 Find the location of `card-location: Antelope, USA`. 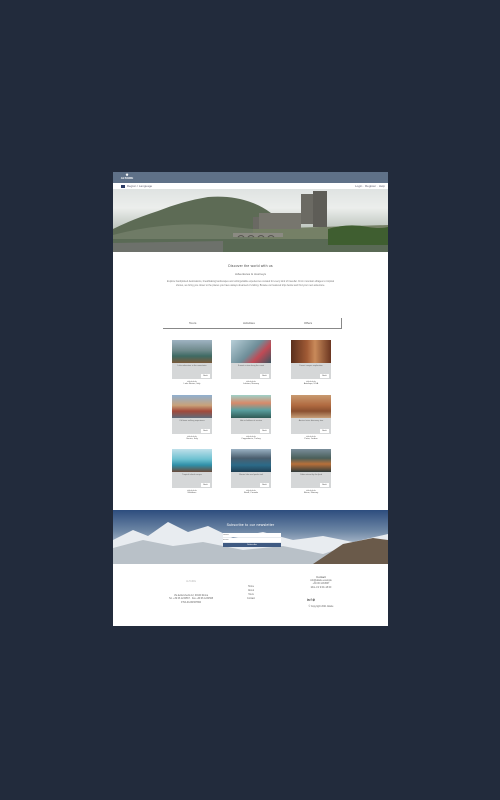

card-location: Antelope, USA is located at coordinates (311, 384).